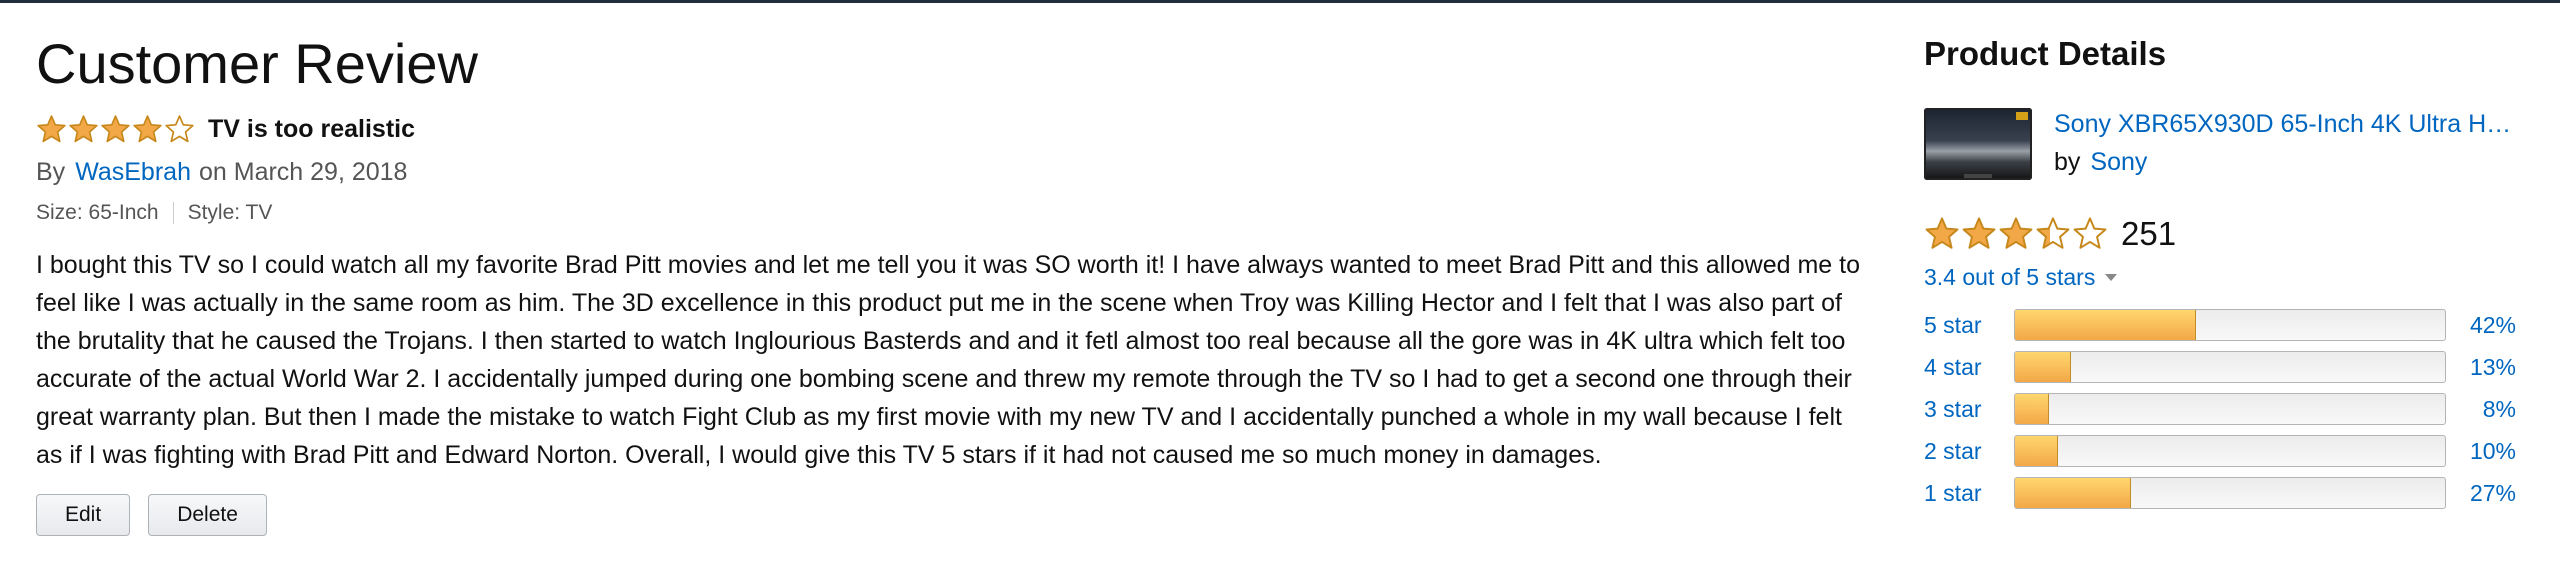 The image size is (2560, 588). What do you see at coordinates (951, 515) in the screenshot?
I see `review-actions: Edit Delete` at bounding box center [951, 515].